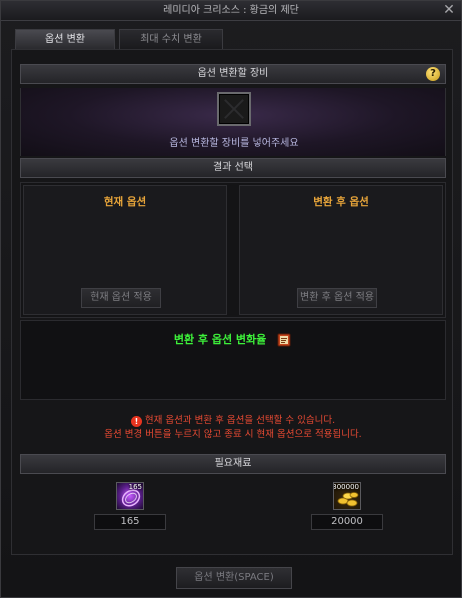  Describe the element at coordinates (171, 39) in the screenshot. I see `tab-max-value-convert: 최대 수치 변환` at that location.